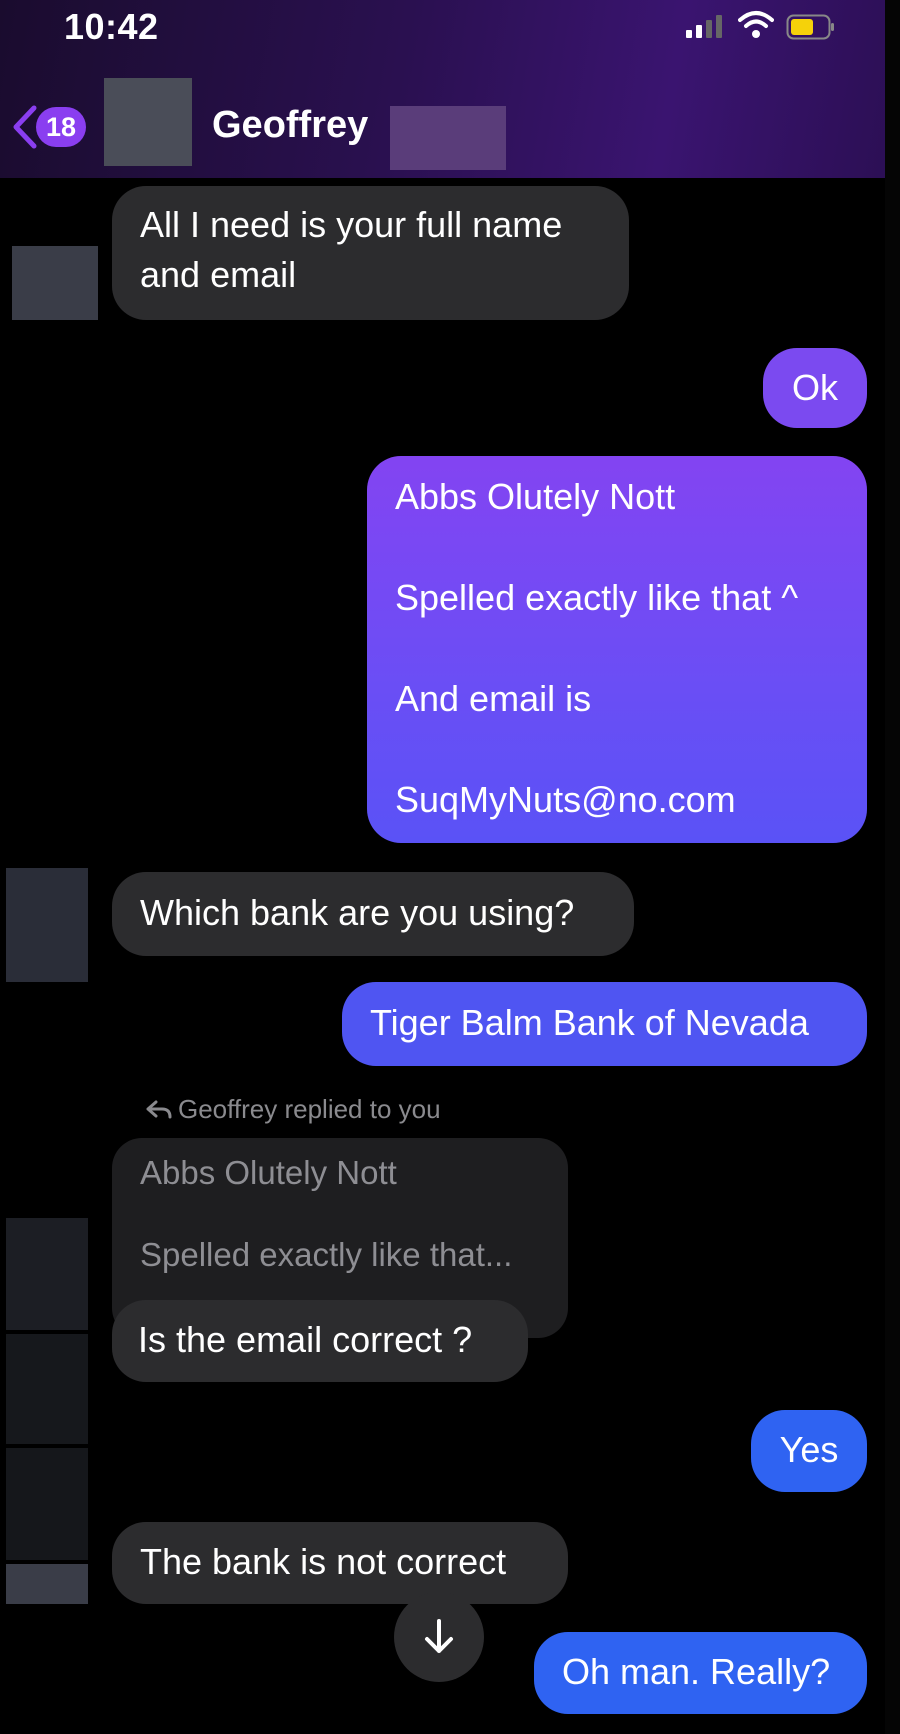 The height and width of the screenshot is (1734, 900). What do you see at coordinates (159, 1109) in the screenshot?
I see `reply-arrow-icon` at bounding box center [159, 1109].